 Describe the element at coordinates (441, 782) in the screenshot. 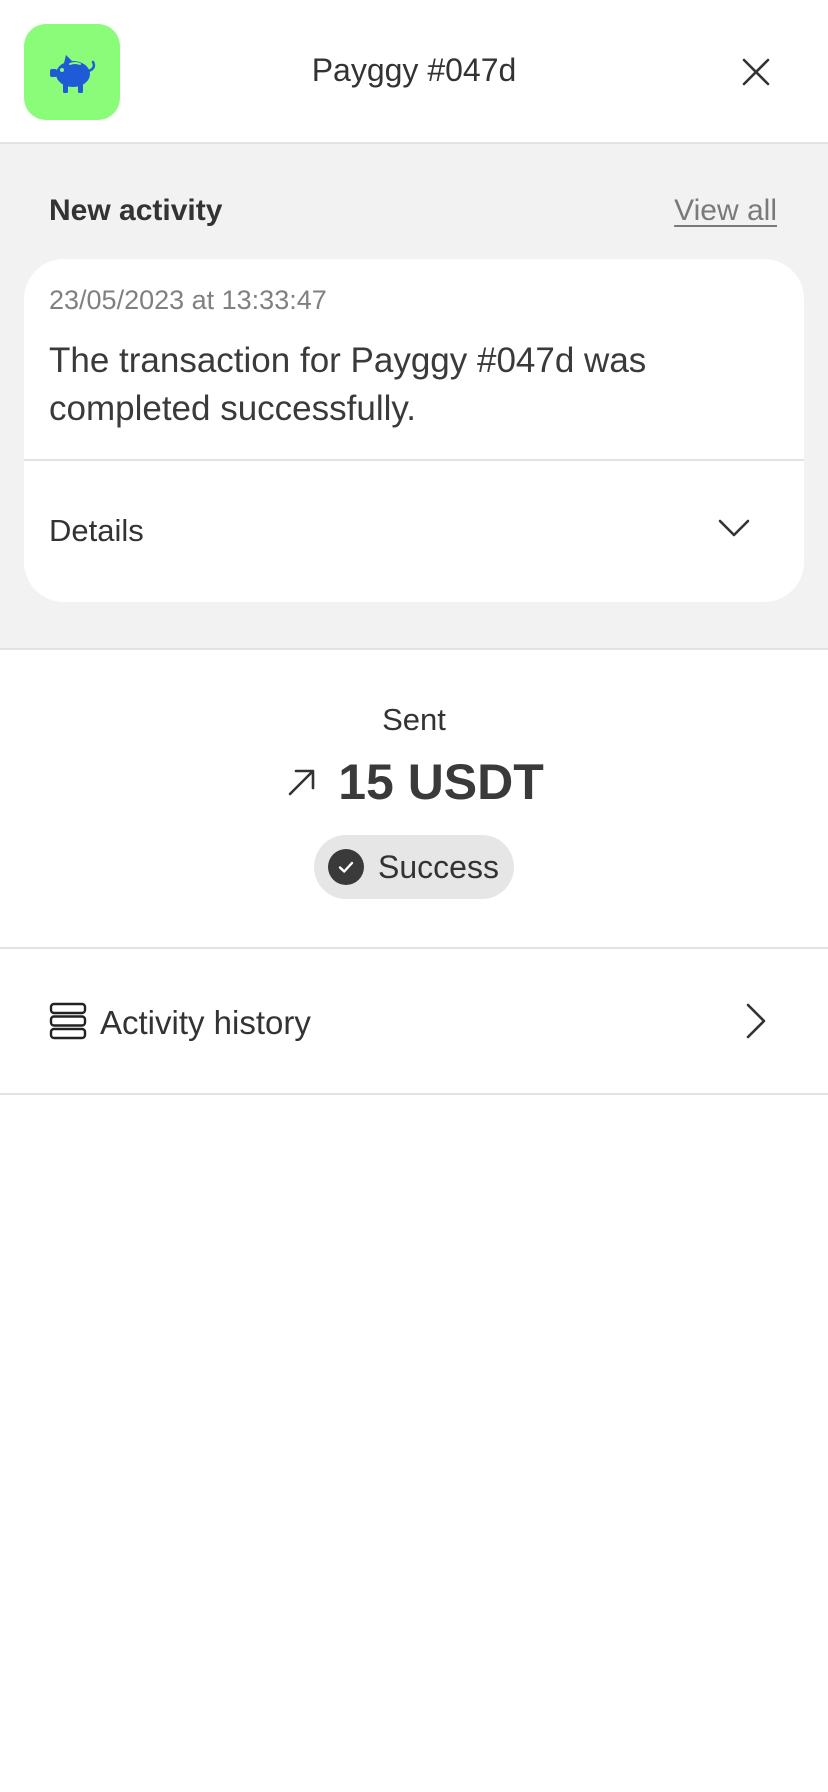

I see `amount-value: 15 USDT` at that location.